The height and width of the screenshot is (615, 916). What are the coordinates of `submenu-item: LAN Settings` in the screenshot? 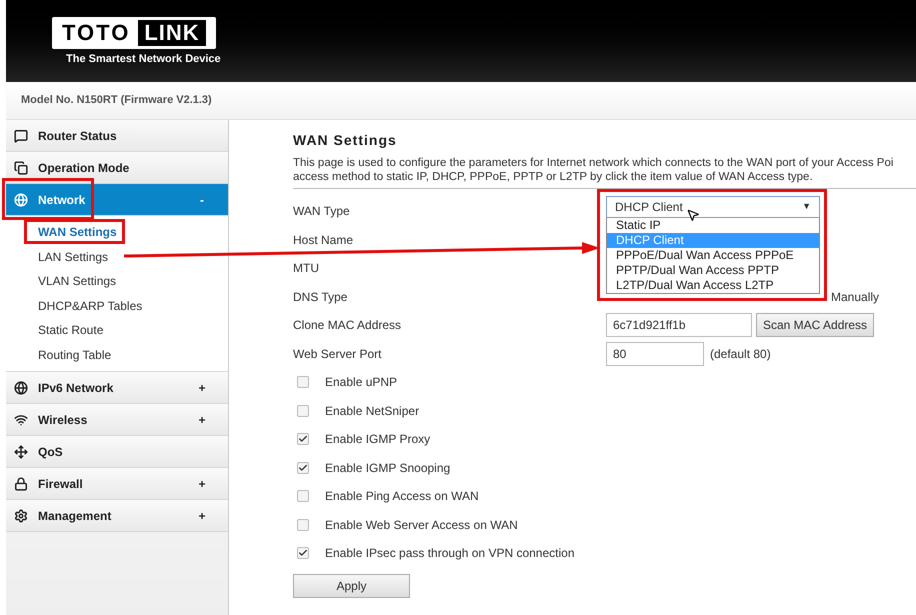 It's located at (73, 257).